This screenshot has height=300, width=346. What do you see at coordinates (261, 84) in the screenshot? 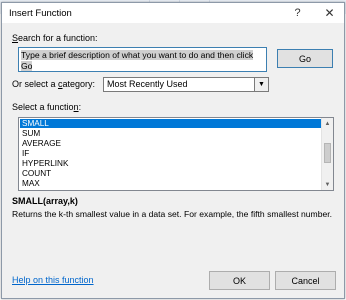
I see `chevron-down-icon: ▼` at bounding box center [261, 84].